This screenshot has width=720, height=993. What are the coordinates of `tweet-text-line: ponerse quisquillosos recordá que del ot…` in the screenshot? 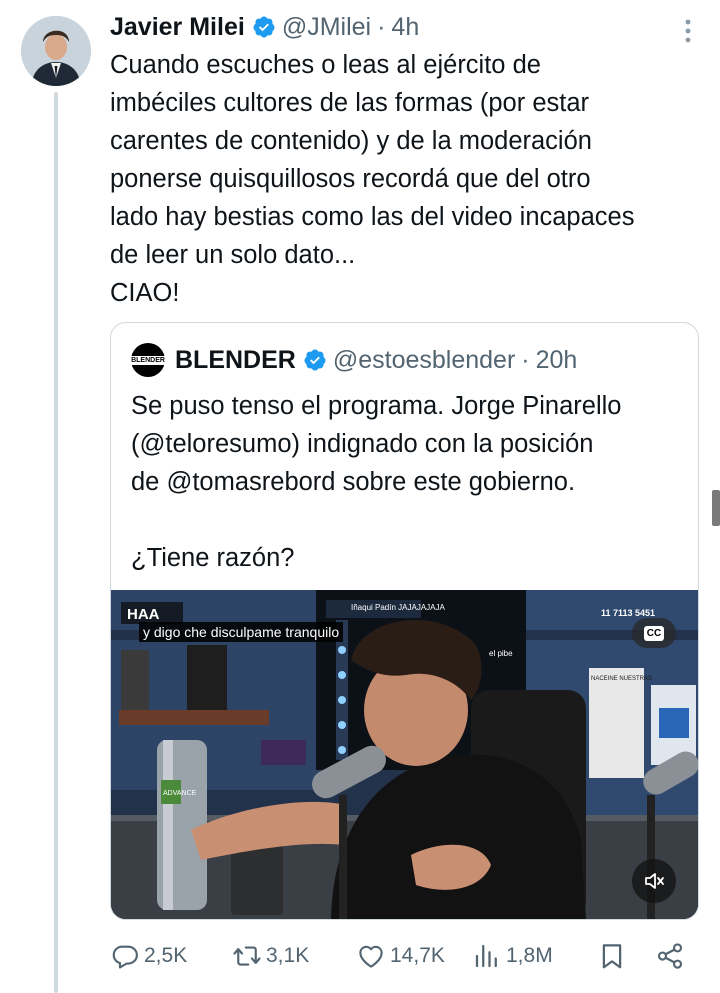 It's located at (350, 179).